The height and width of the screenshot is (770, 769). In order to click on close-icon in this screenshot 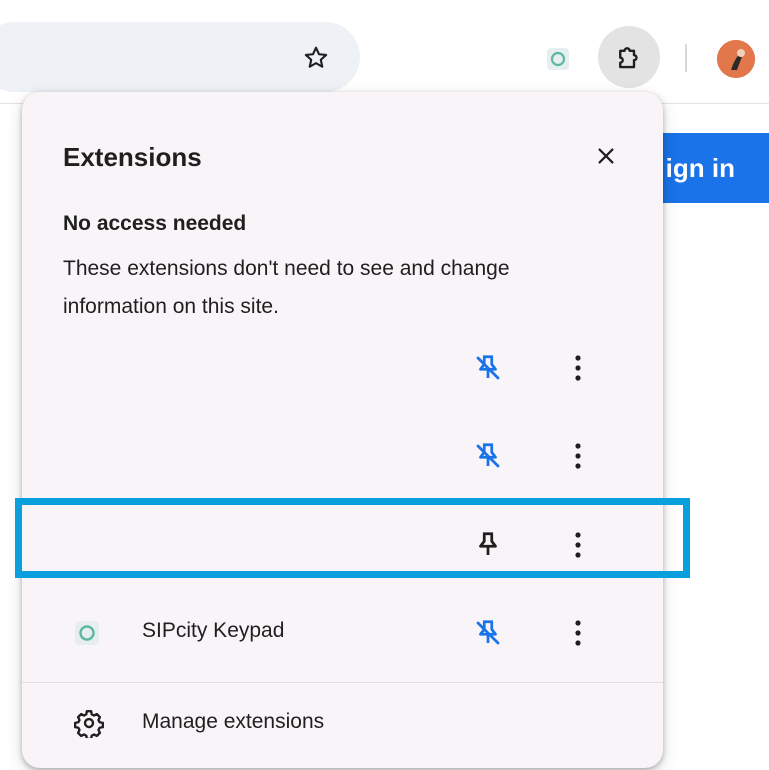, I will do `click(606, 156)`.